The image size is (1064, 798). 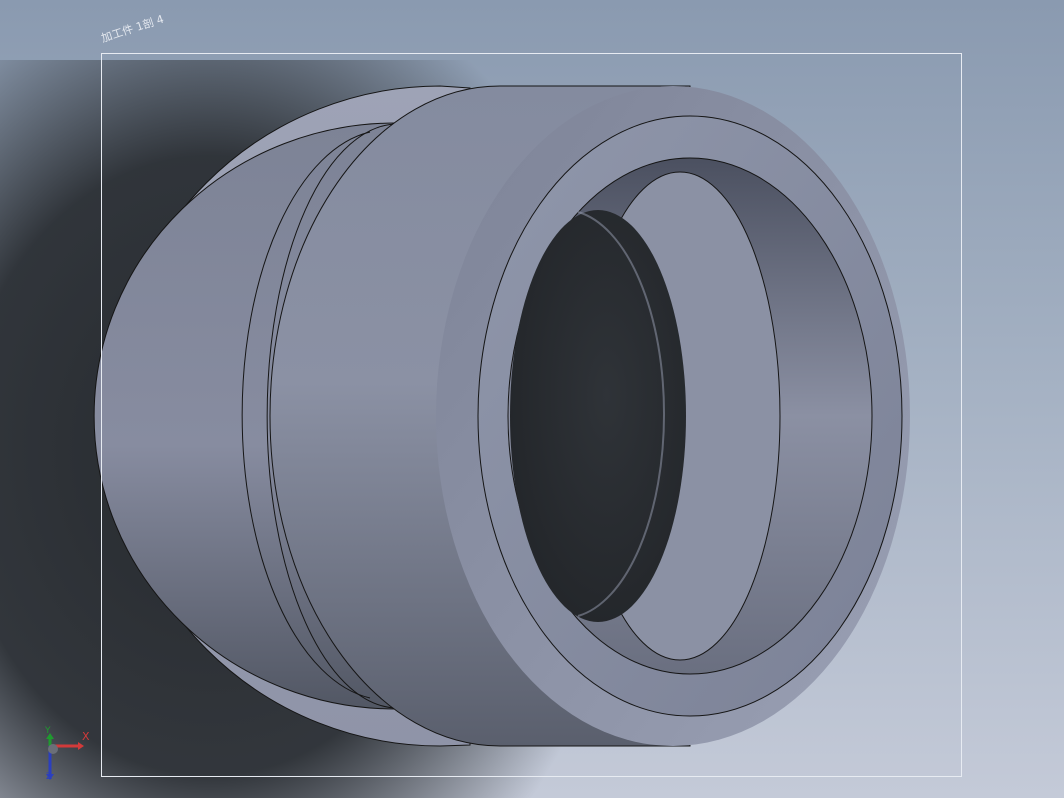 I want to click on bore-hole, so click(x=598, y=416).